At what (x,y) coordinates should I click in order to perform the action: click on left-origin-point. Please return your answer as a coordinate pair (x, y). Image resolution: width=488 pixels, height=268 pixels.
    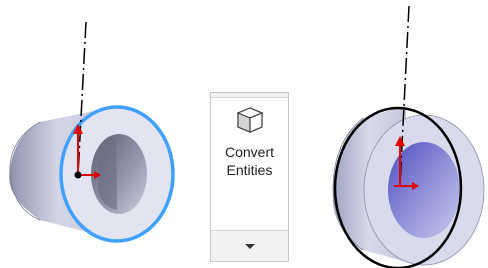
    Looking at the image, I should click on (78, 175).